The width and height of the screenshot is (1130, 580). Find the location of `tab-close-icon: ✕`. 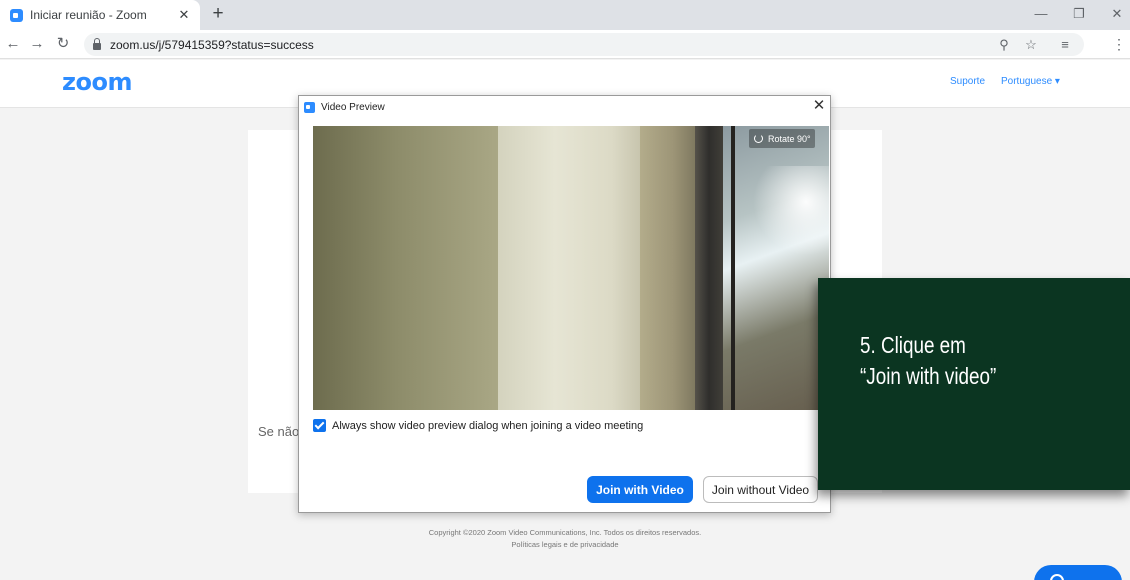

tab-close-icon: ✕ is located at coordinates (184, 15).